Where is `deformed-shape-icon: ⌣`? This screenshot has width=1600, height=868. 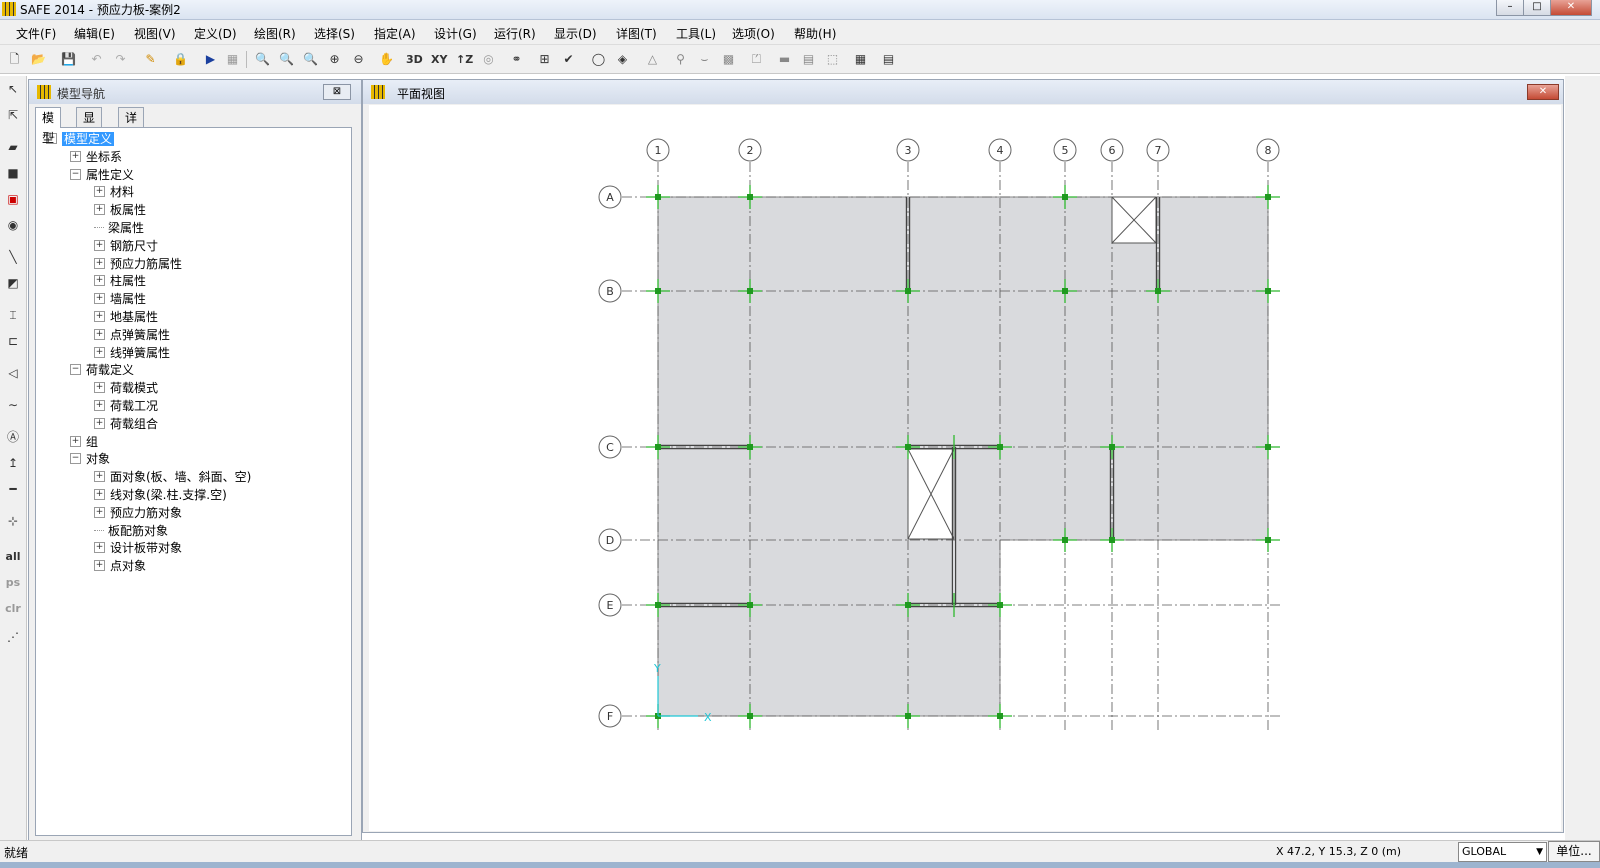 deformed-shape-icon: ⌣ is located at coordinates (704, 59).